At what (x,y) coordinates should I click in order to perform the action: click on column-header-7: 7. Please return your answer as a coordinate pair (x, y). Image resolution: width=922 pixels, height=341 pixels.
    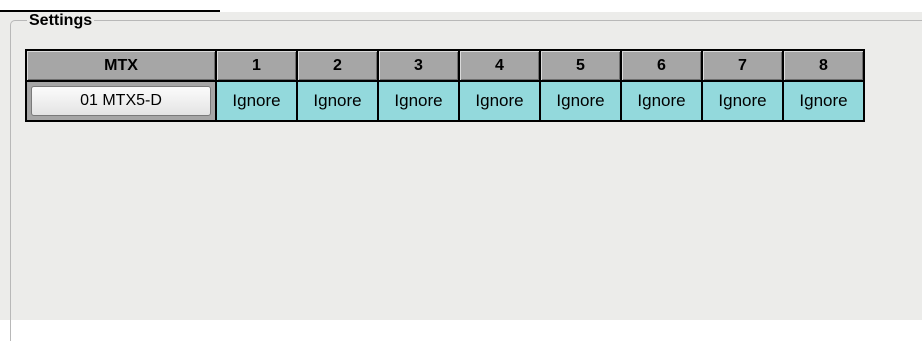
    Looking at the image, I should click on (742, 65).